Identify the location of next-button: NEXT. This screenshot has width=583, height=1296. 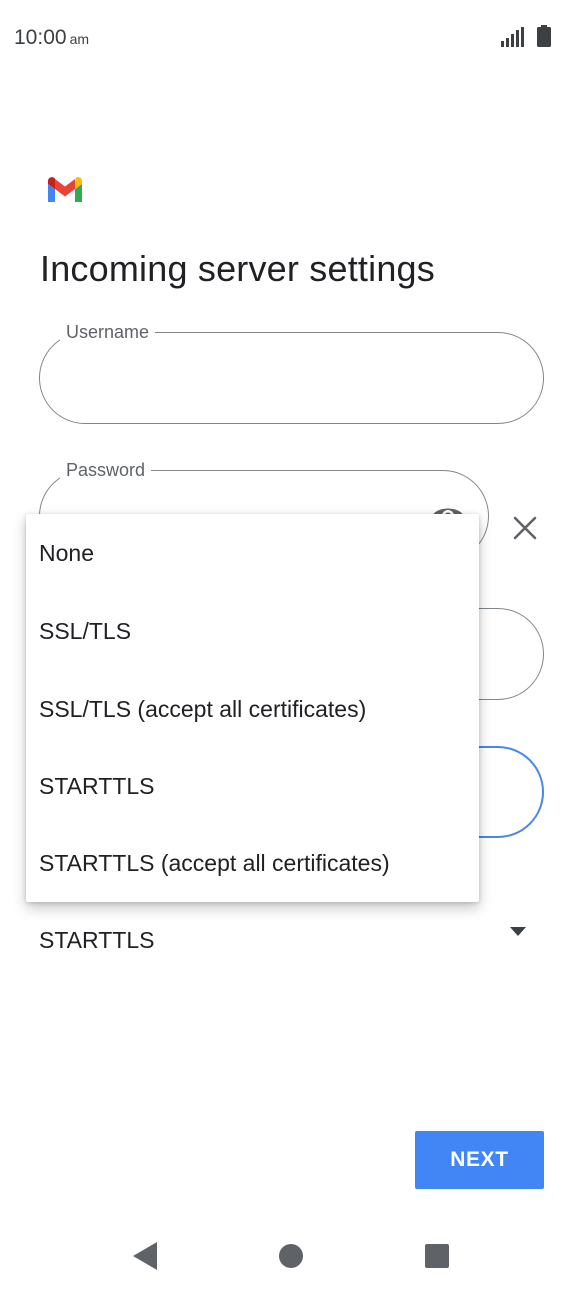
(479, 1160).